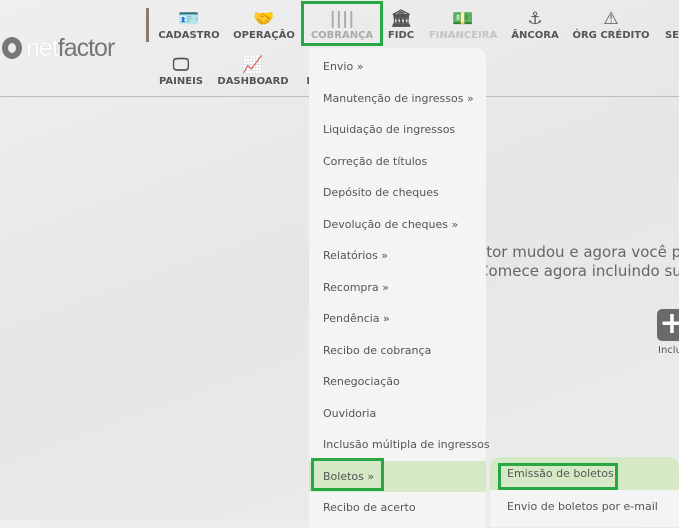  I want to click on nav-ancora: ⚓ ÂNCORA, so click(534, 24).